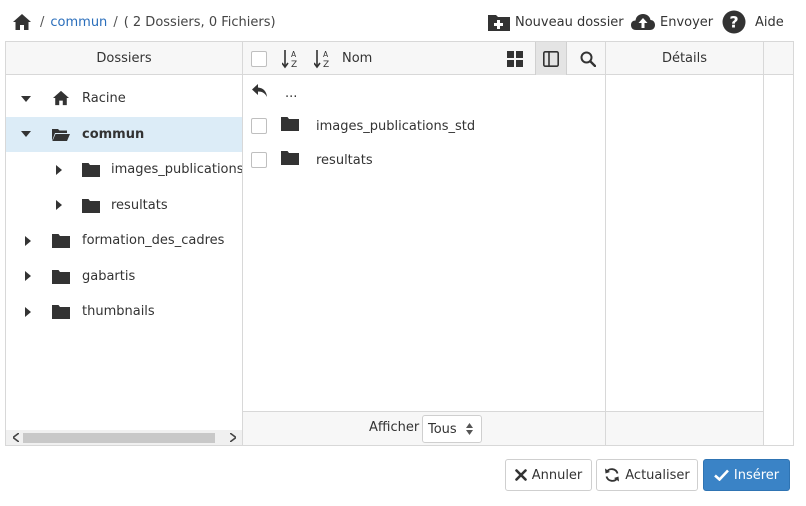  Describe the element at coordinates (139, 205) in the screenshot. I see `tree-item-label: resultats` at that location.